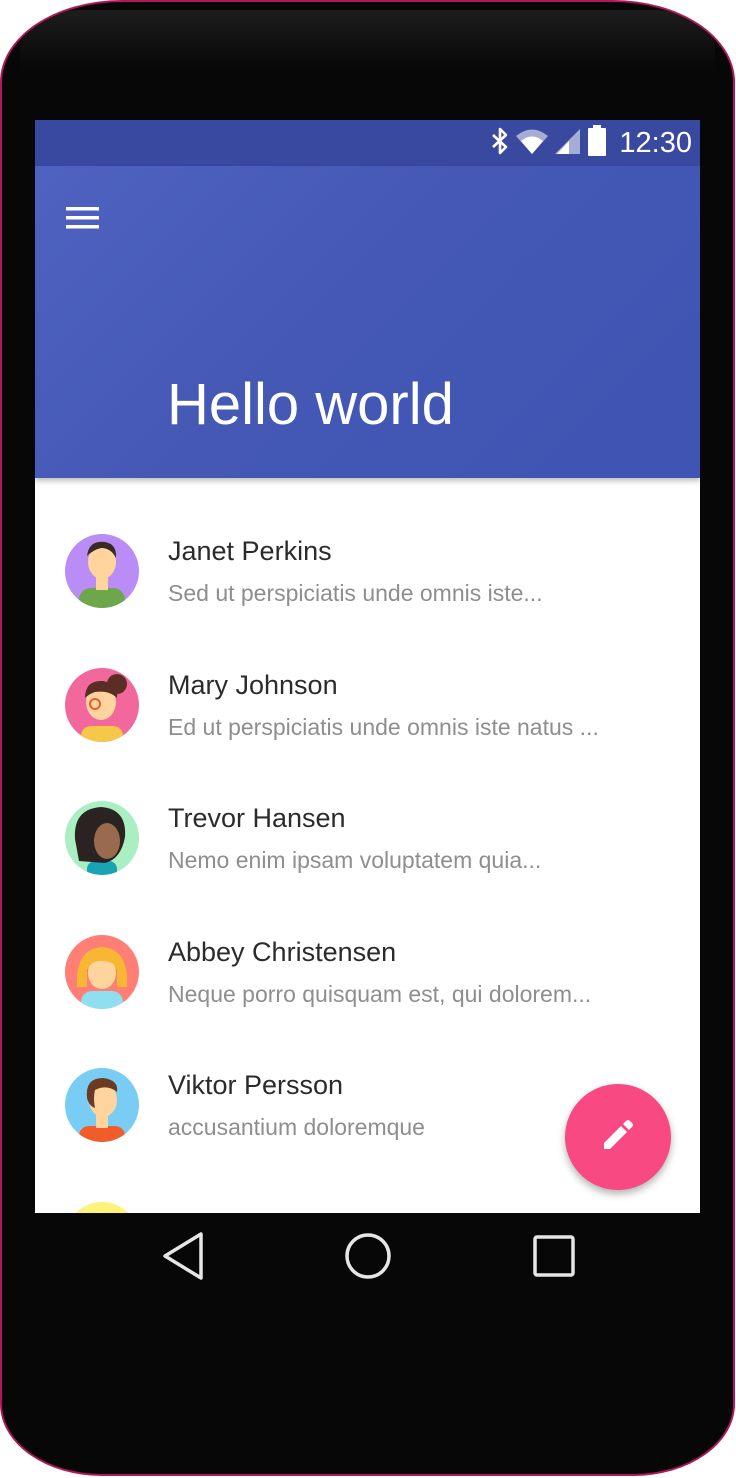  I want to click on contact-preview: accusantium doloremque, so click(296, 1127).